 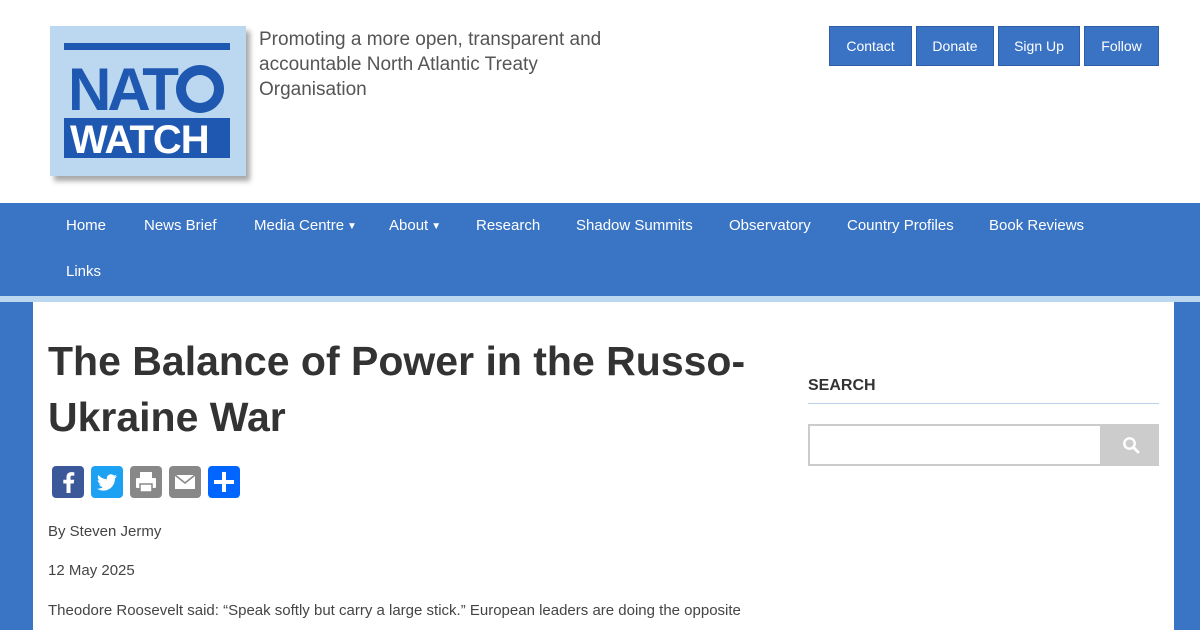 I want to click on share-icon, so click(x=224, y=482).